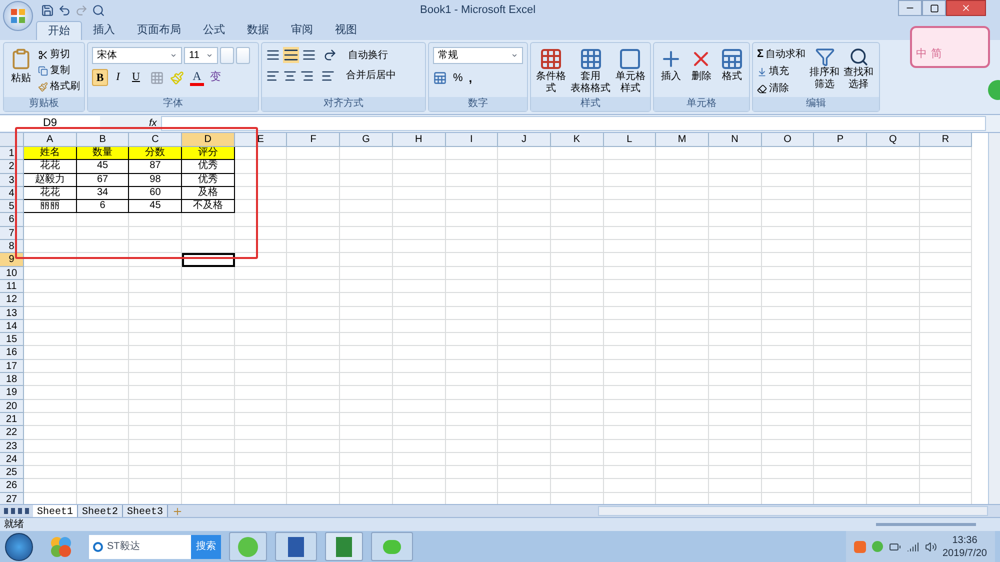 This screenshot has height=562, width=1000. Describe the element at coordinates (248, 546) in the screenshot. I see `browser-taskbar-icon` at that location.